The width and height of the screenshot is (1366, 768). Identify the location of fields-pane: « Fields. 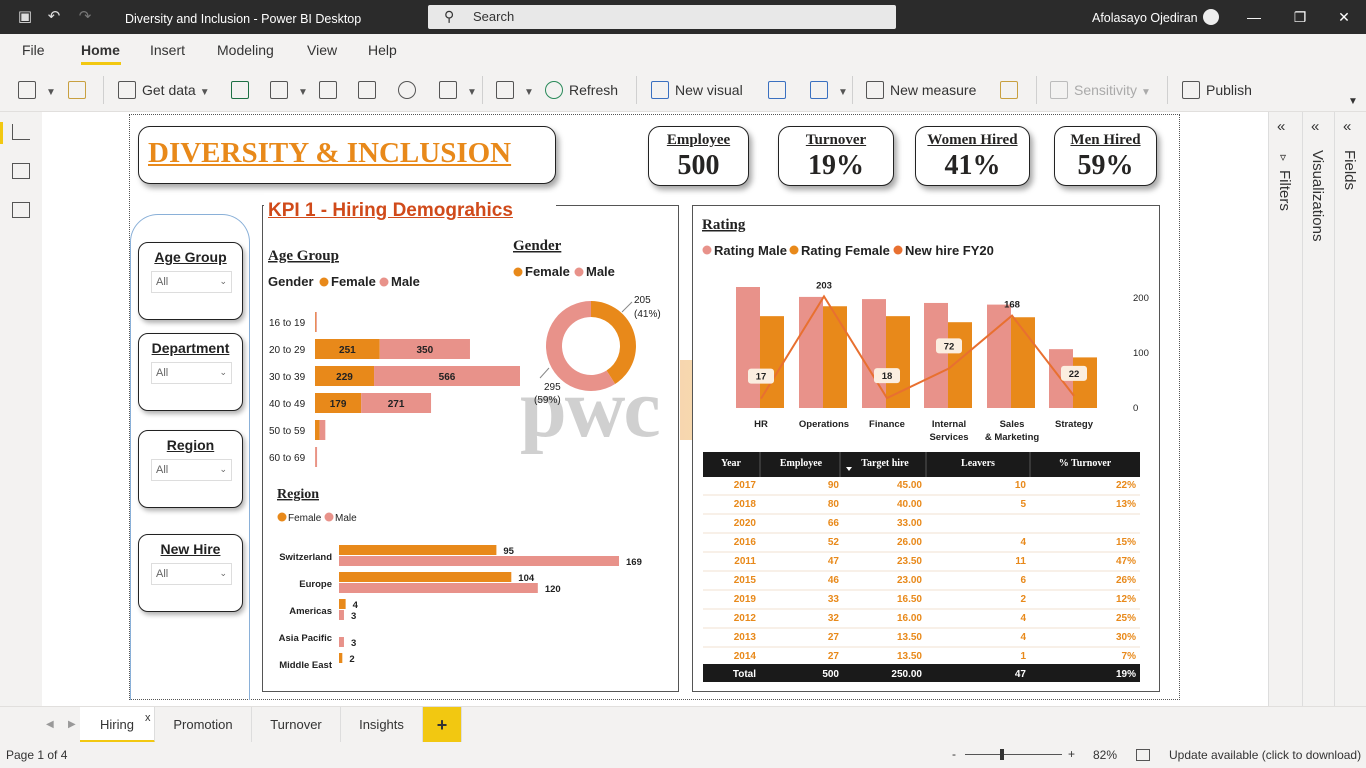
(1350, 409).